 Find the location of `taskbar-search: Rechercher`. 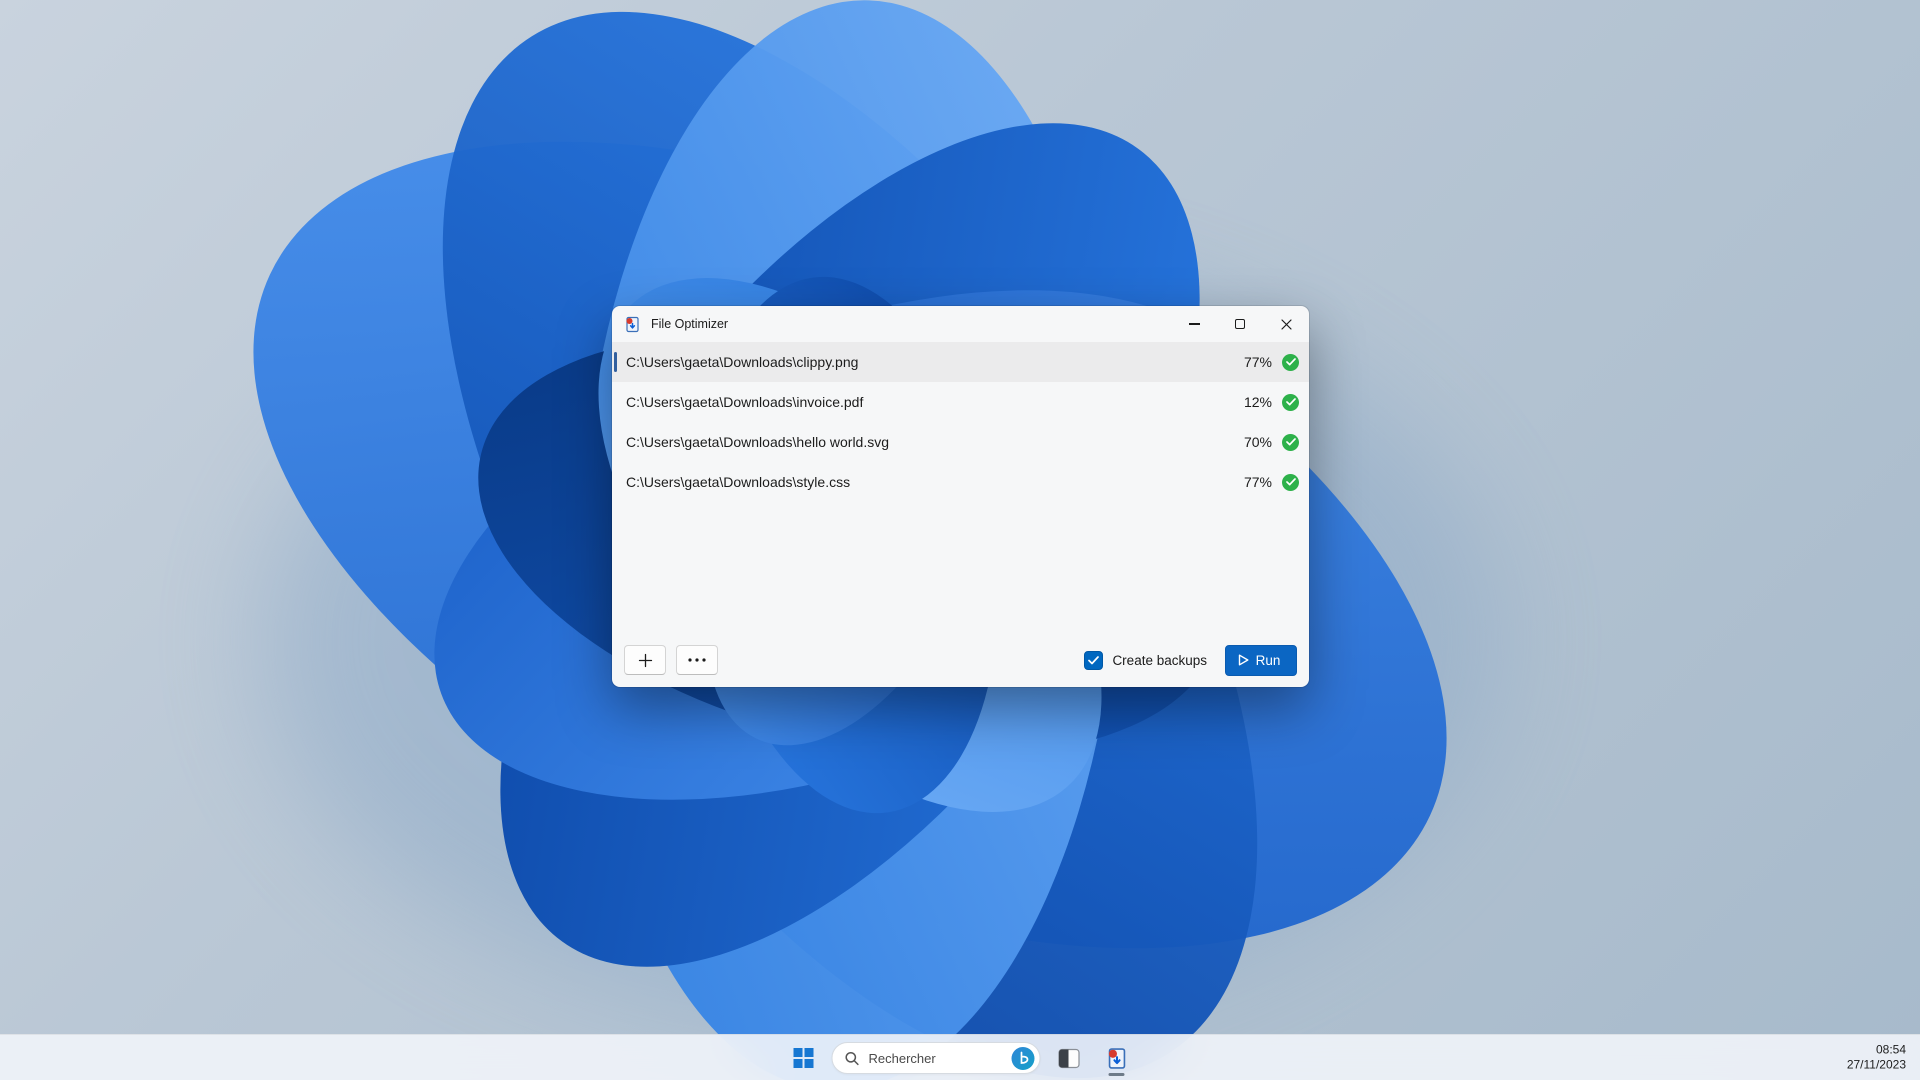

taskbar-search: Rechercher is located at coordinates (936, 1058).